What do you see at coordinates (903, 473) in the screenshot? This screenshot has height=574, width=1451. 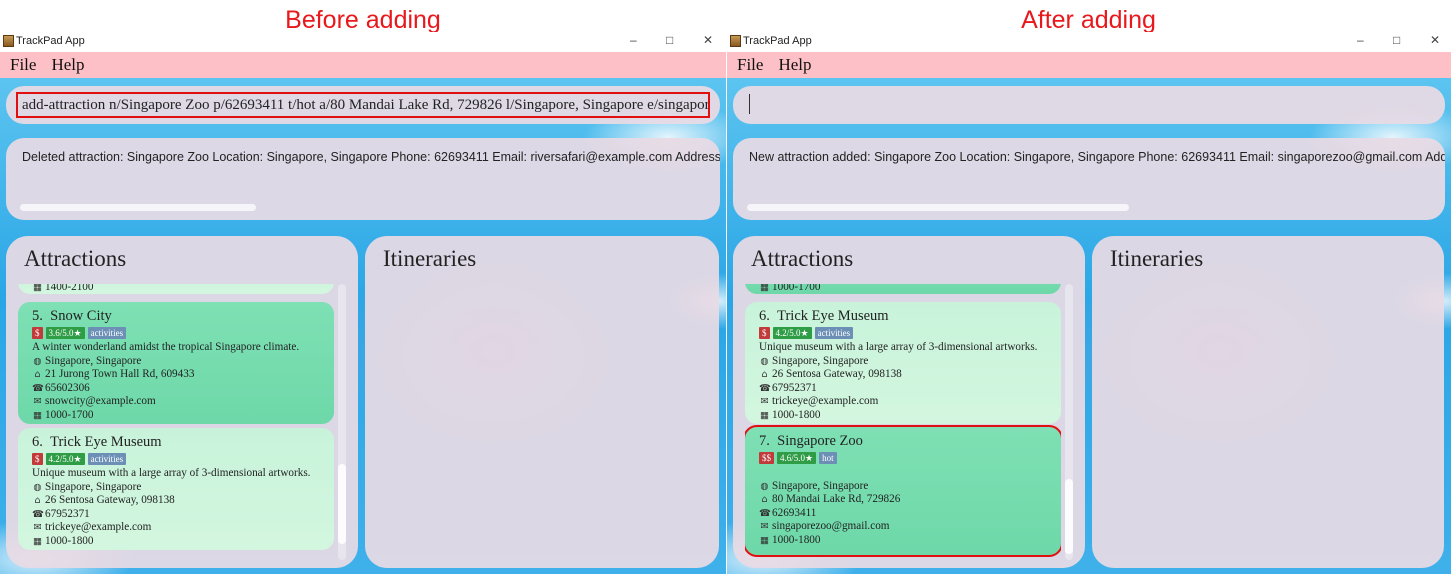 I see `attraction-description` at bounding box center [903, 473].